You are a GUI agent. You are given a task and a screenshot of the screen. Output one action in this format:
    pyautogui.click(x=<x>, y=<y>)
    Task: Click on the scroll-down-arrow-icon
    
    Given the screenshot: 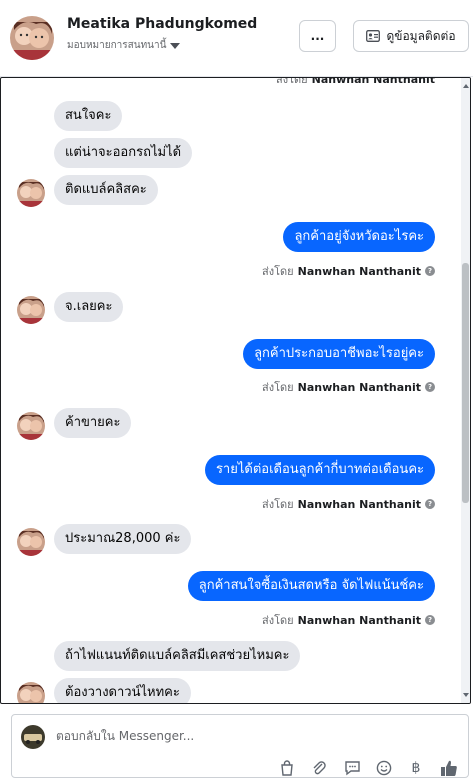 What is the action you would take?
    pyautogui.click(x=466, y=695)
    